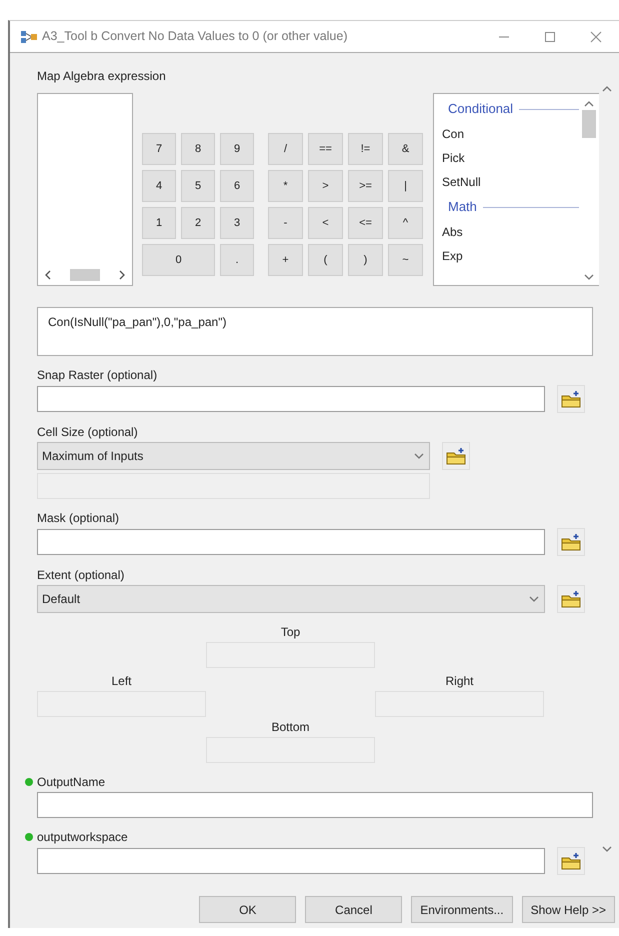 This screenshot has width=619, height=936. What do you see at coordinates (48, 275) in the screenshot?
I see `scroll-left-icon` at bounding box center [48, 275].